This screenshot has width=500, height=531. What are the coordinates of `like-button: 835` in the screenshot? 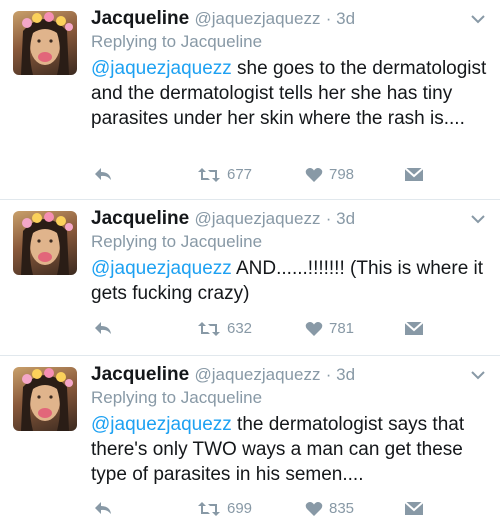 It's located at (329, 508).